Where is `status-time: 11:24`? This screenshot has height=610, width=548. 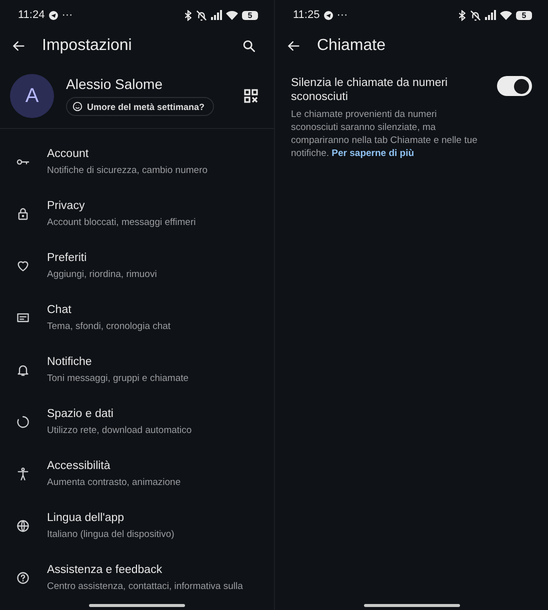 status-time: 11:24 is located at coordinates (31, 15).